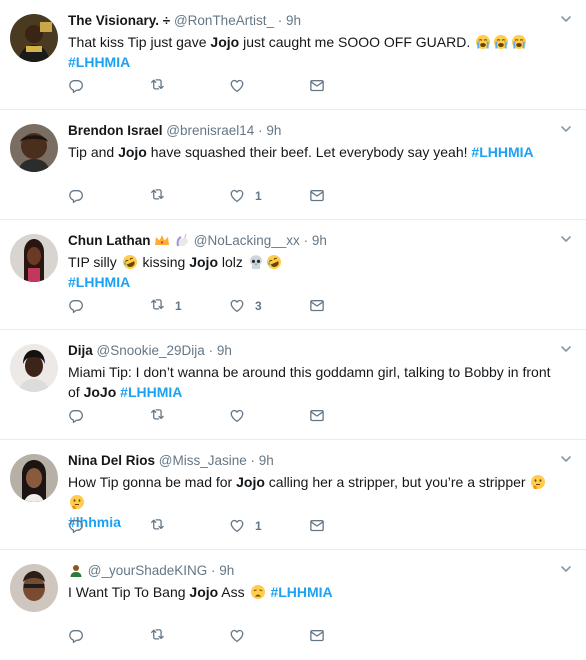 The width and height of the screenshot is (586, 660). I want to click on tweet-actions, so click(228, 636).